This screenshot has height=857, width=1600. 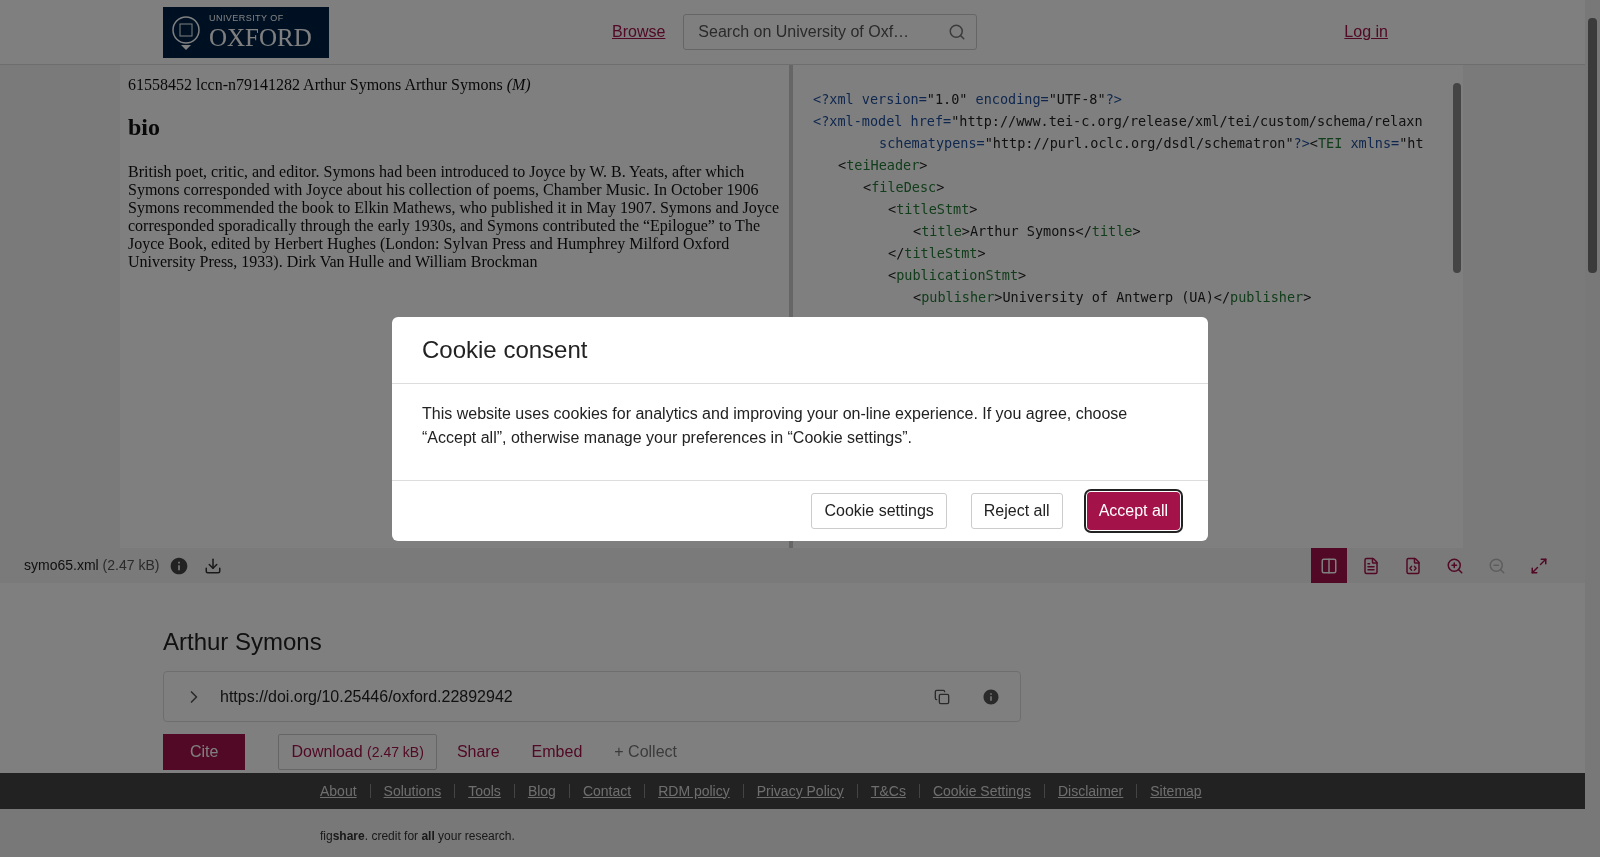 What do you see at coordinates (800, 791) in the screenshot?
I see `footer-link: Privacy Policy` at bounding box center [800, 791].